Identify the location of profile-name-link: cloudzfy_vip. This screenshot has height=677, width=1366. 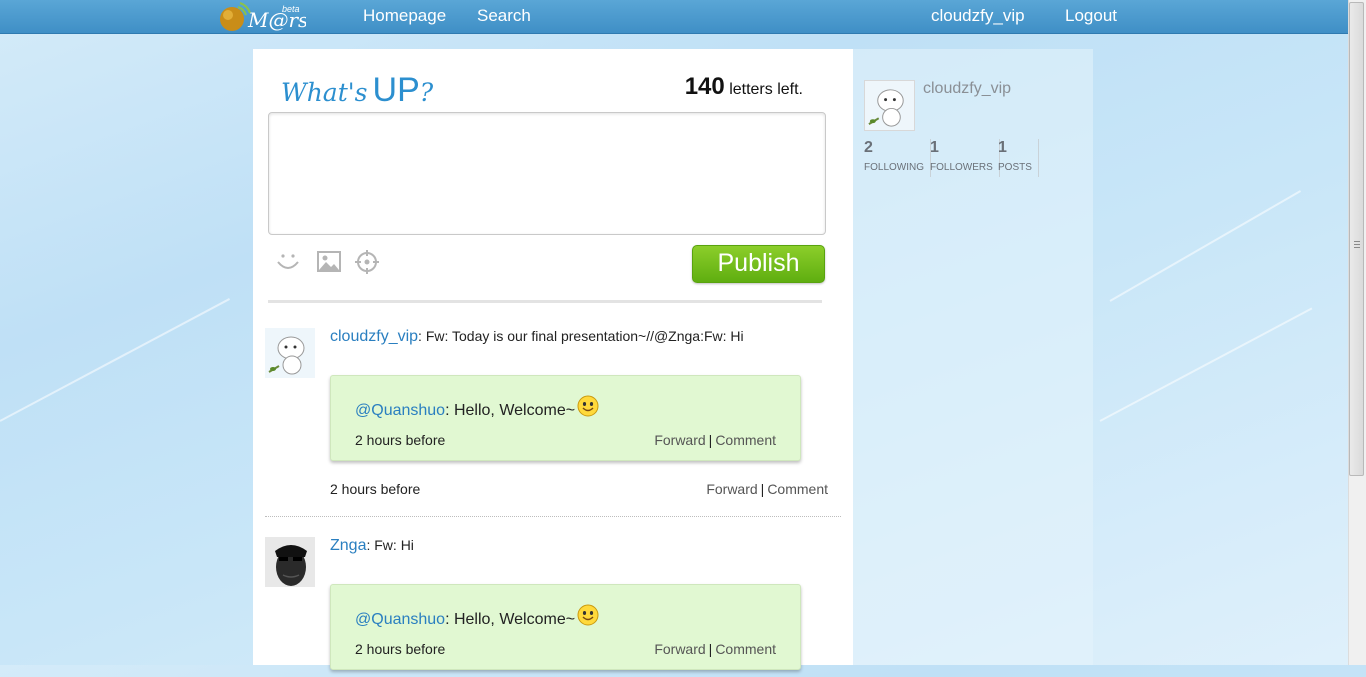
(967, 89).